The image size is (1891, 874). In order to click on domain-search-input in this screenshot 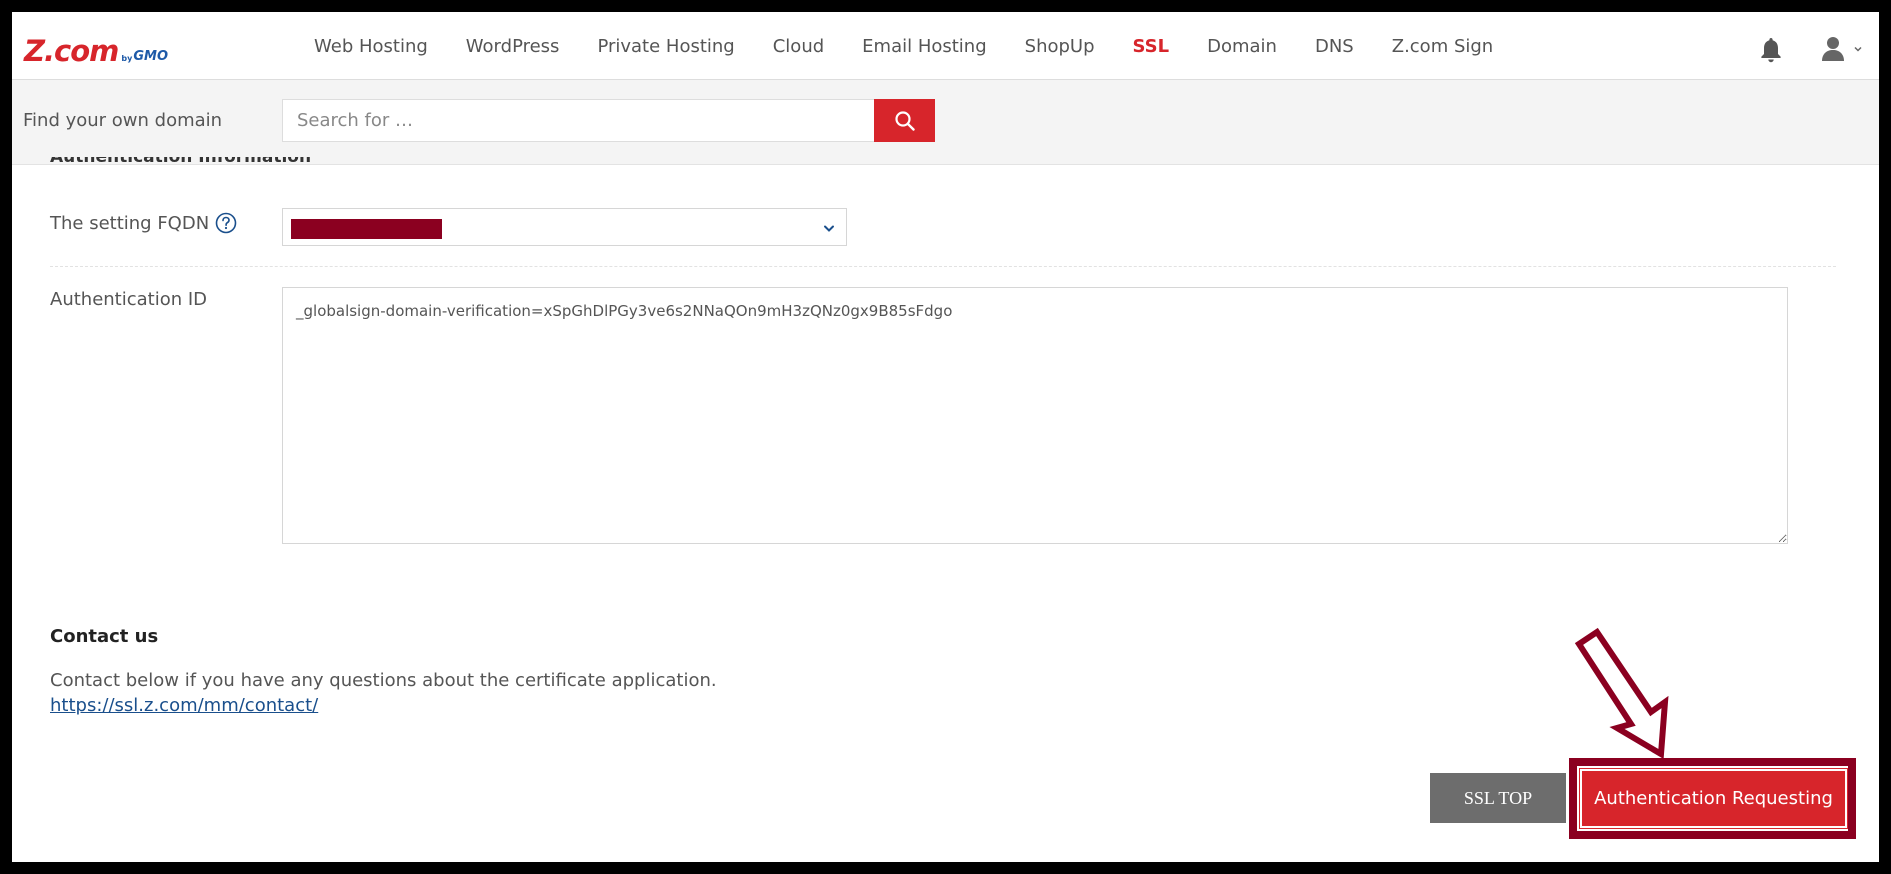, I will do `click(578, 120)`.